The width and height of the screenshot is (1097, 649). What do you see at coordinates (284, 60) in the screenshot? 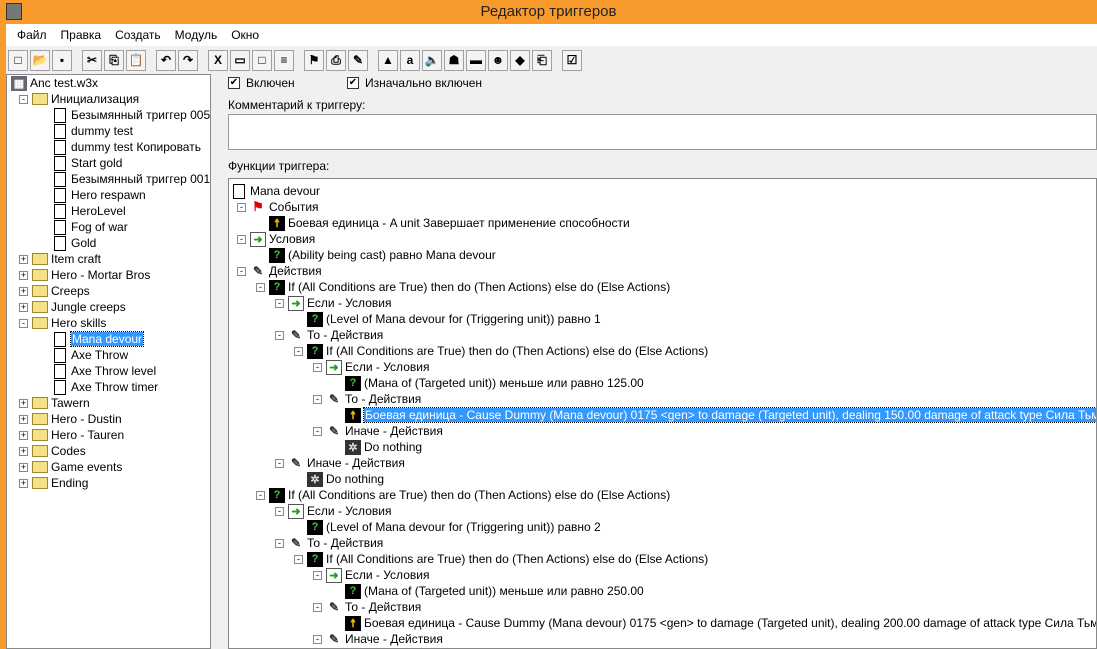
I see `new-comment-button: ≡` at bounding box center [284, 60].